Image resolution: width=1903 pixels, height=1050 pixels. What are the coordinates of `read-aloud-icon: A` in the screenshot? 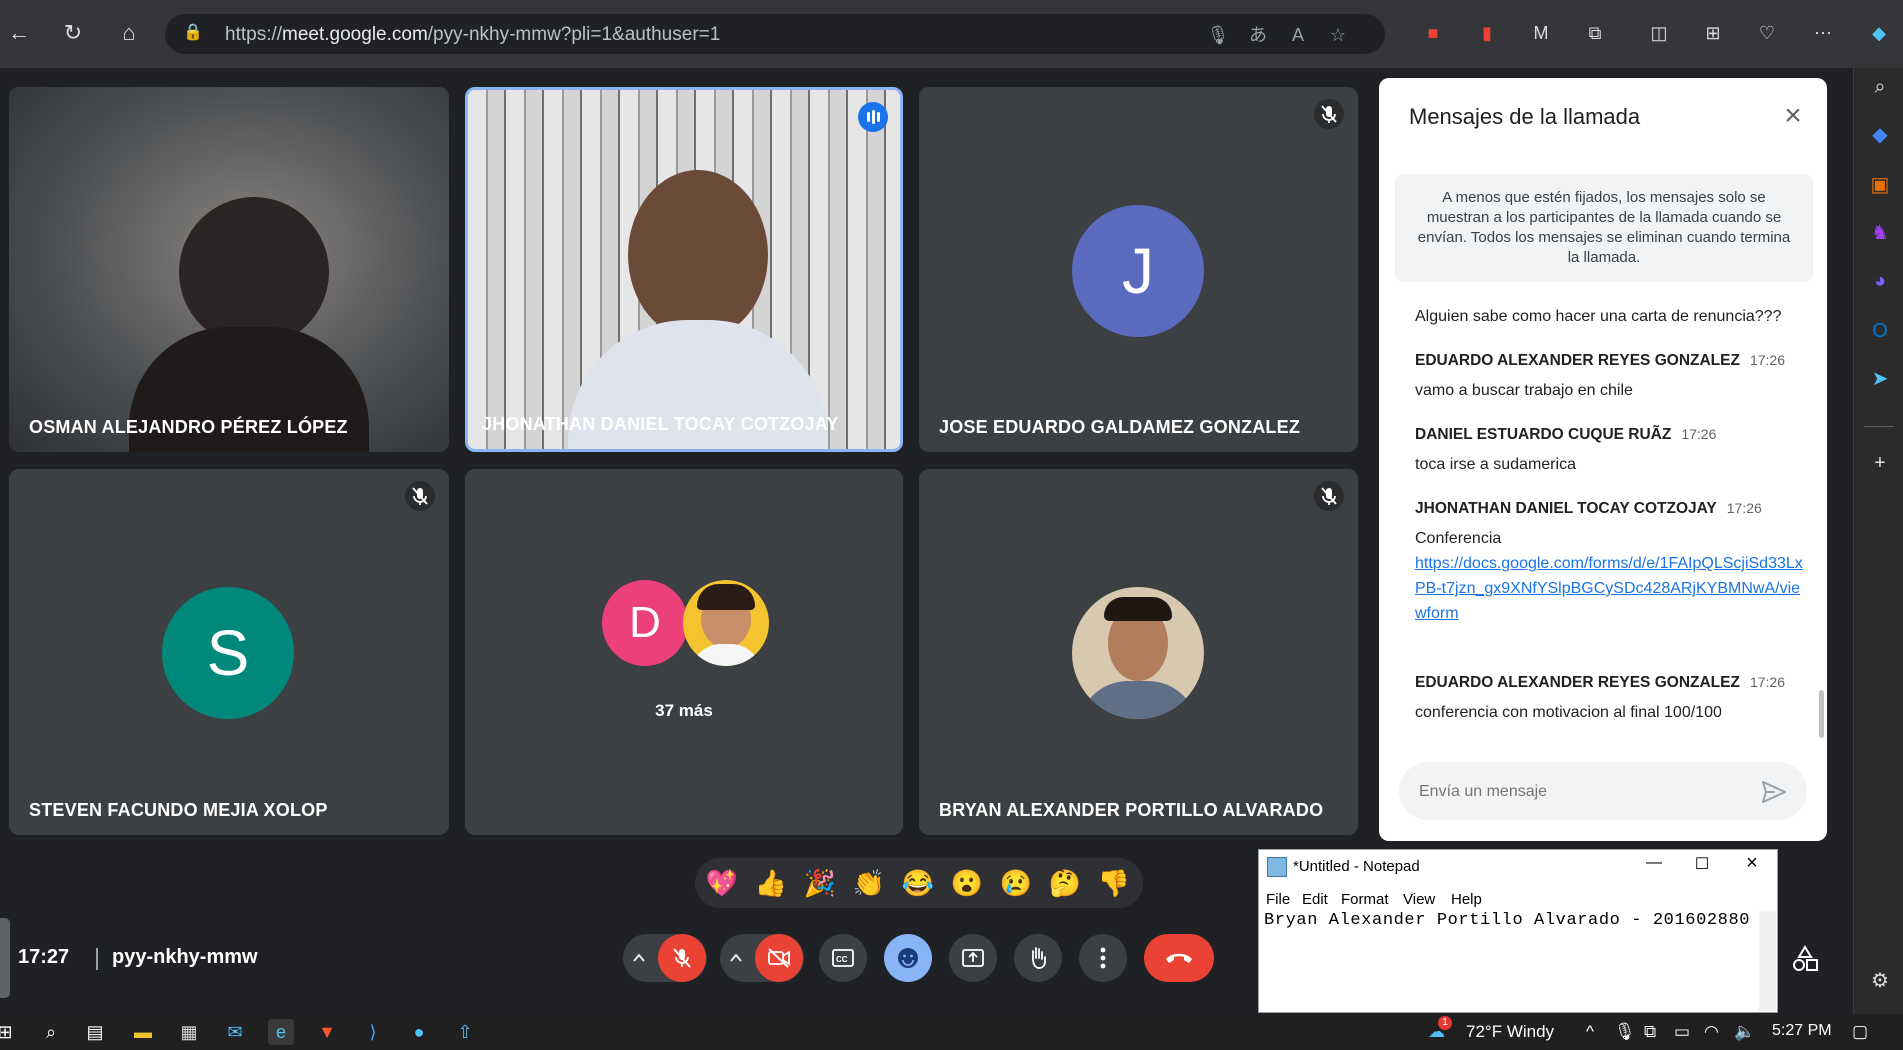 It's located at (1298, 35).